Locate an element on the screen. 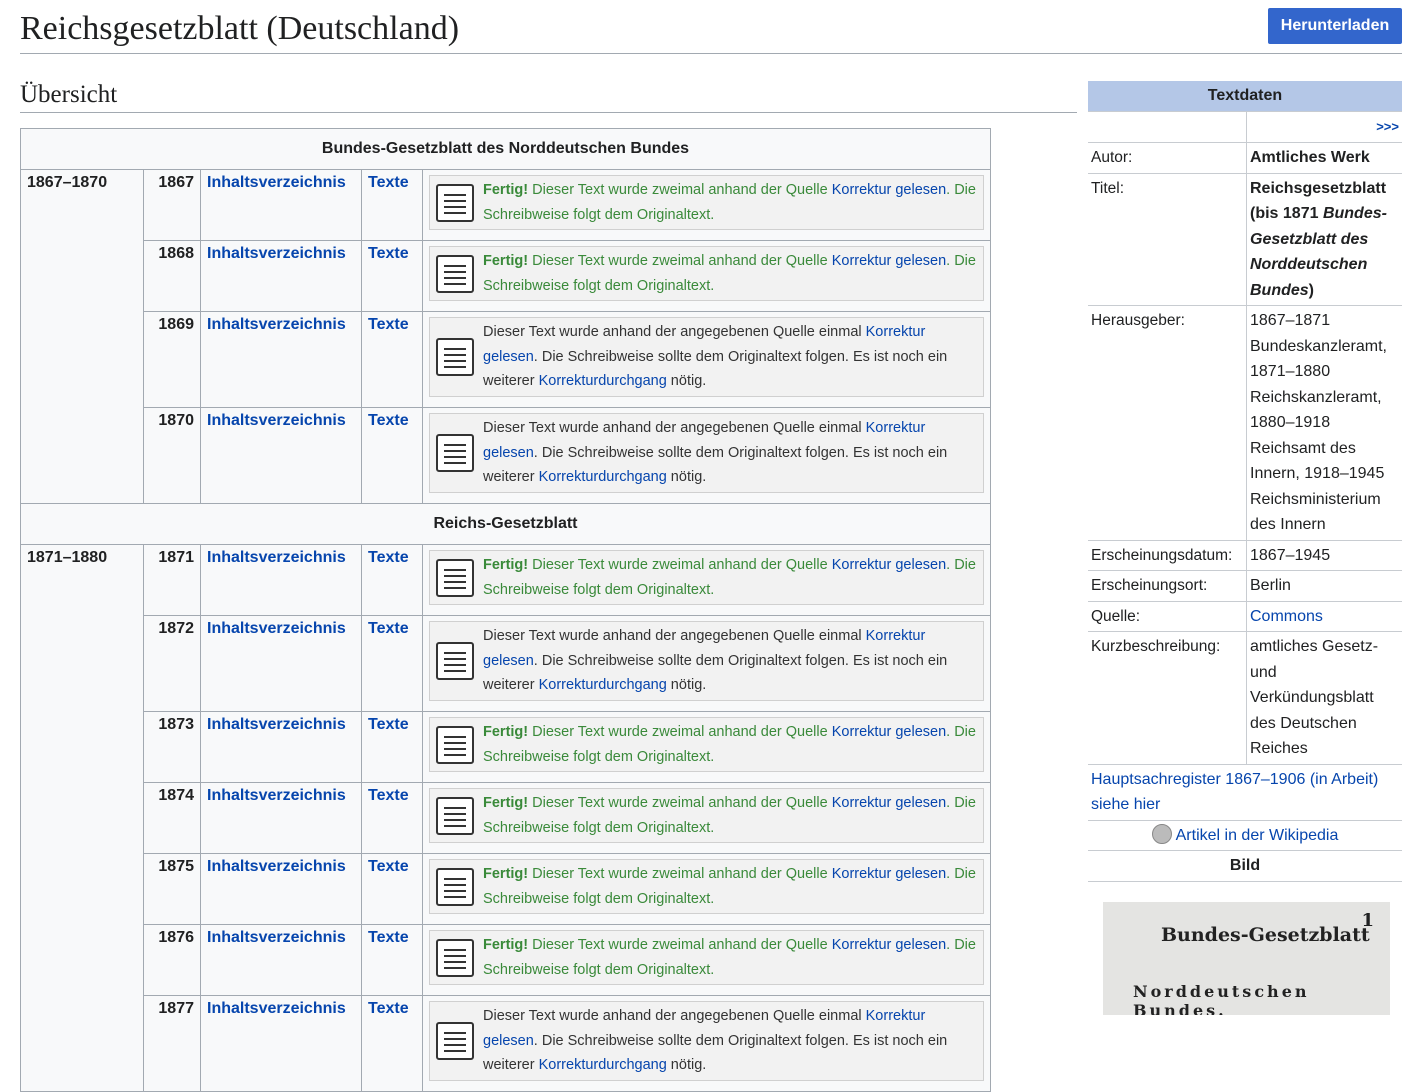 This screenshot has height=1092, width=1402. author-label: Autor: is located at coordinates (1167, 158).